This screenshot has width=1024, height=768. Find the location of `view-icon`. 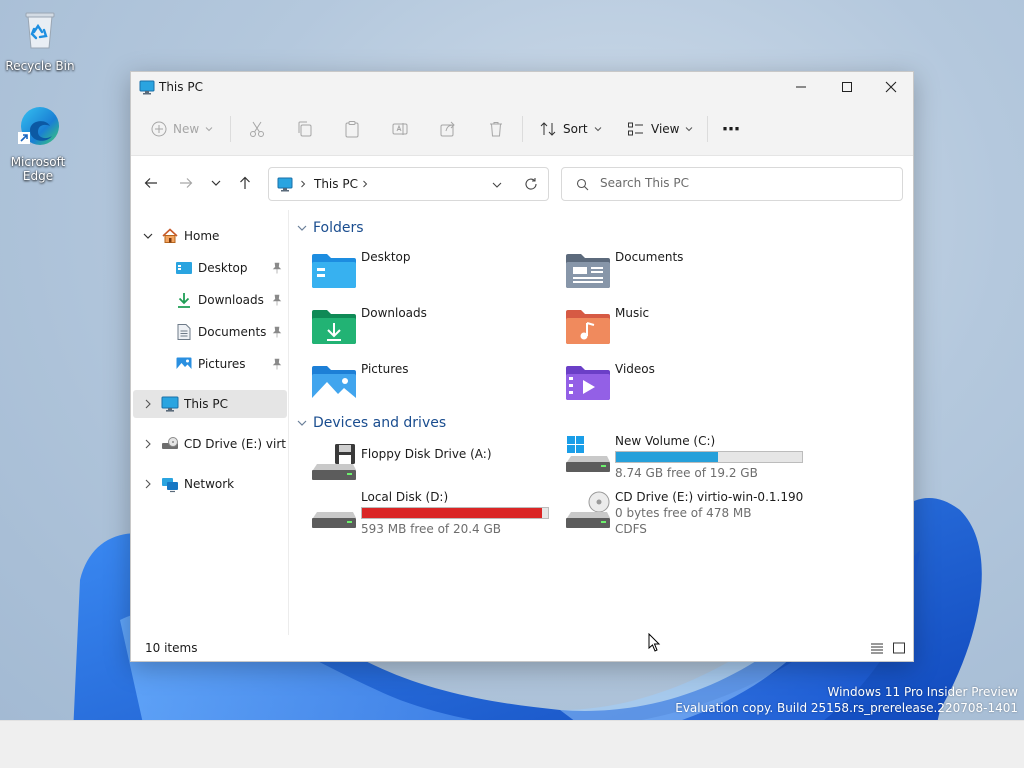

view-icon is located at coordinates (635, 129).